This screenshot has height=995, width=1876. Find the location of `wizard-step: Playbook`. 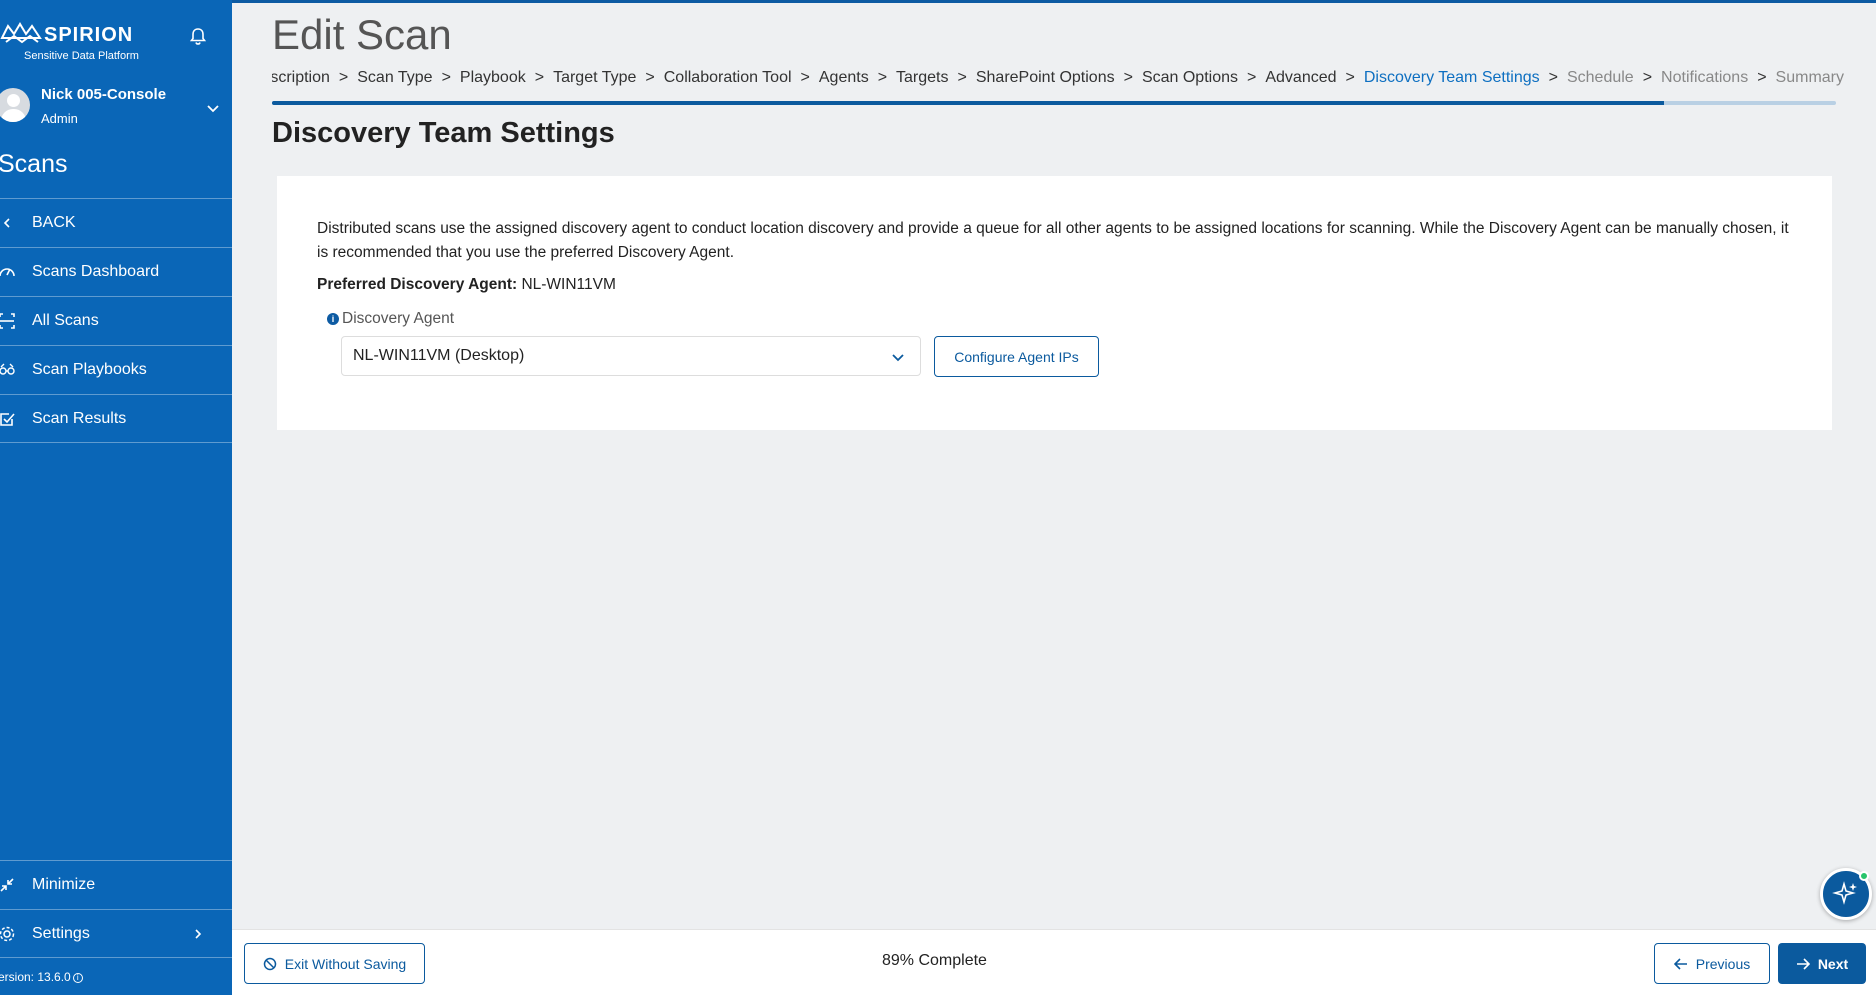

wizard-step: Playbook is located at coordinates (493, 77).